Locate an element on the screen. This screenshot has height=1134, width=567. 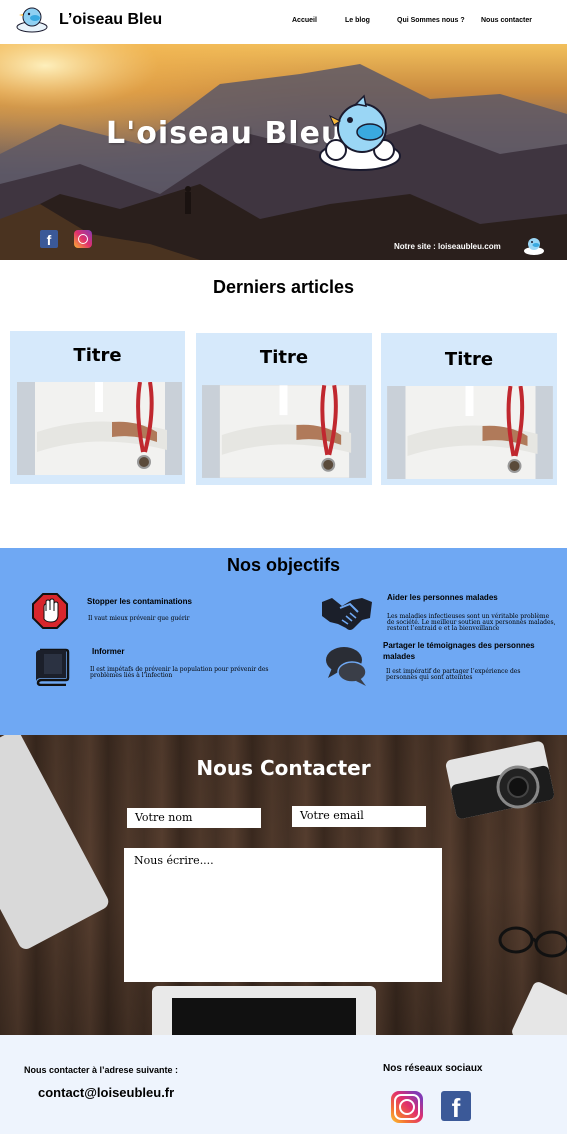
nav-home: Accueil is located at coordinates (304, 20).